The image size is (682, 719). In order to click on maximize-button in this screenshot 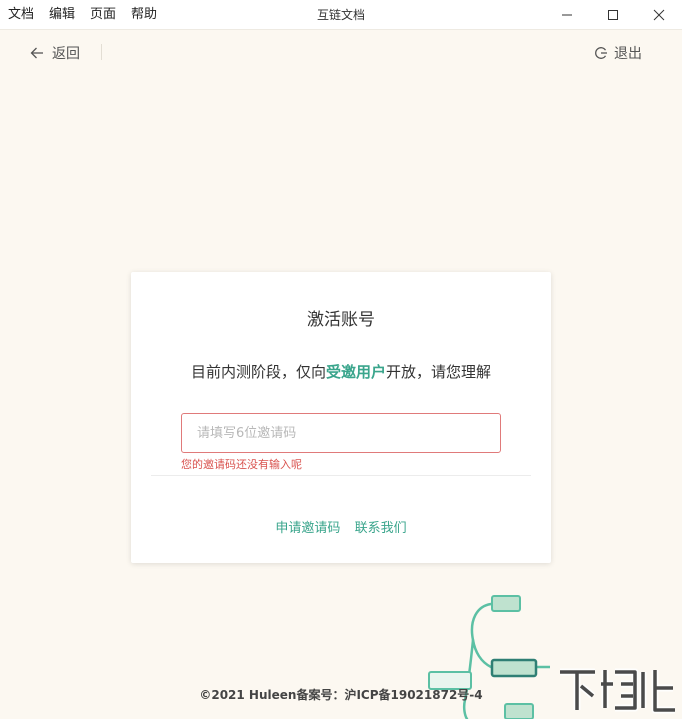, I will do `click(613, 15)`.